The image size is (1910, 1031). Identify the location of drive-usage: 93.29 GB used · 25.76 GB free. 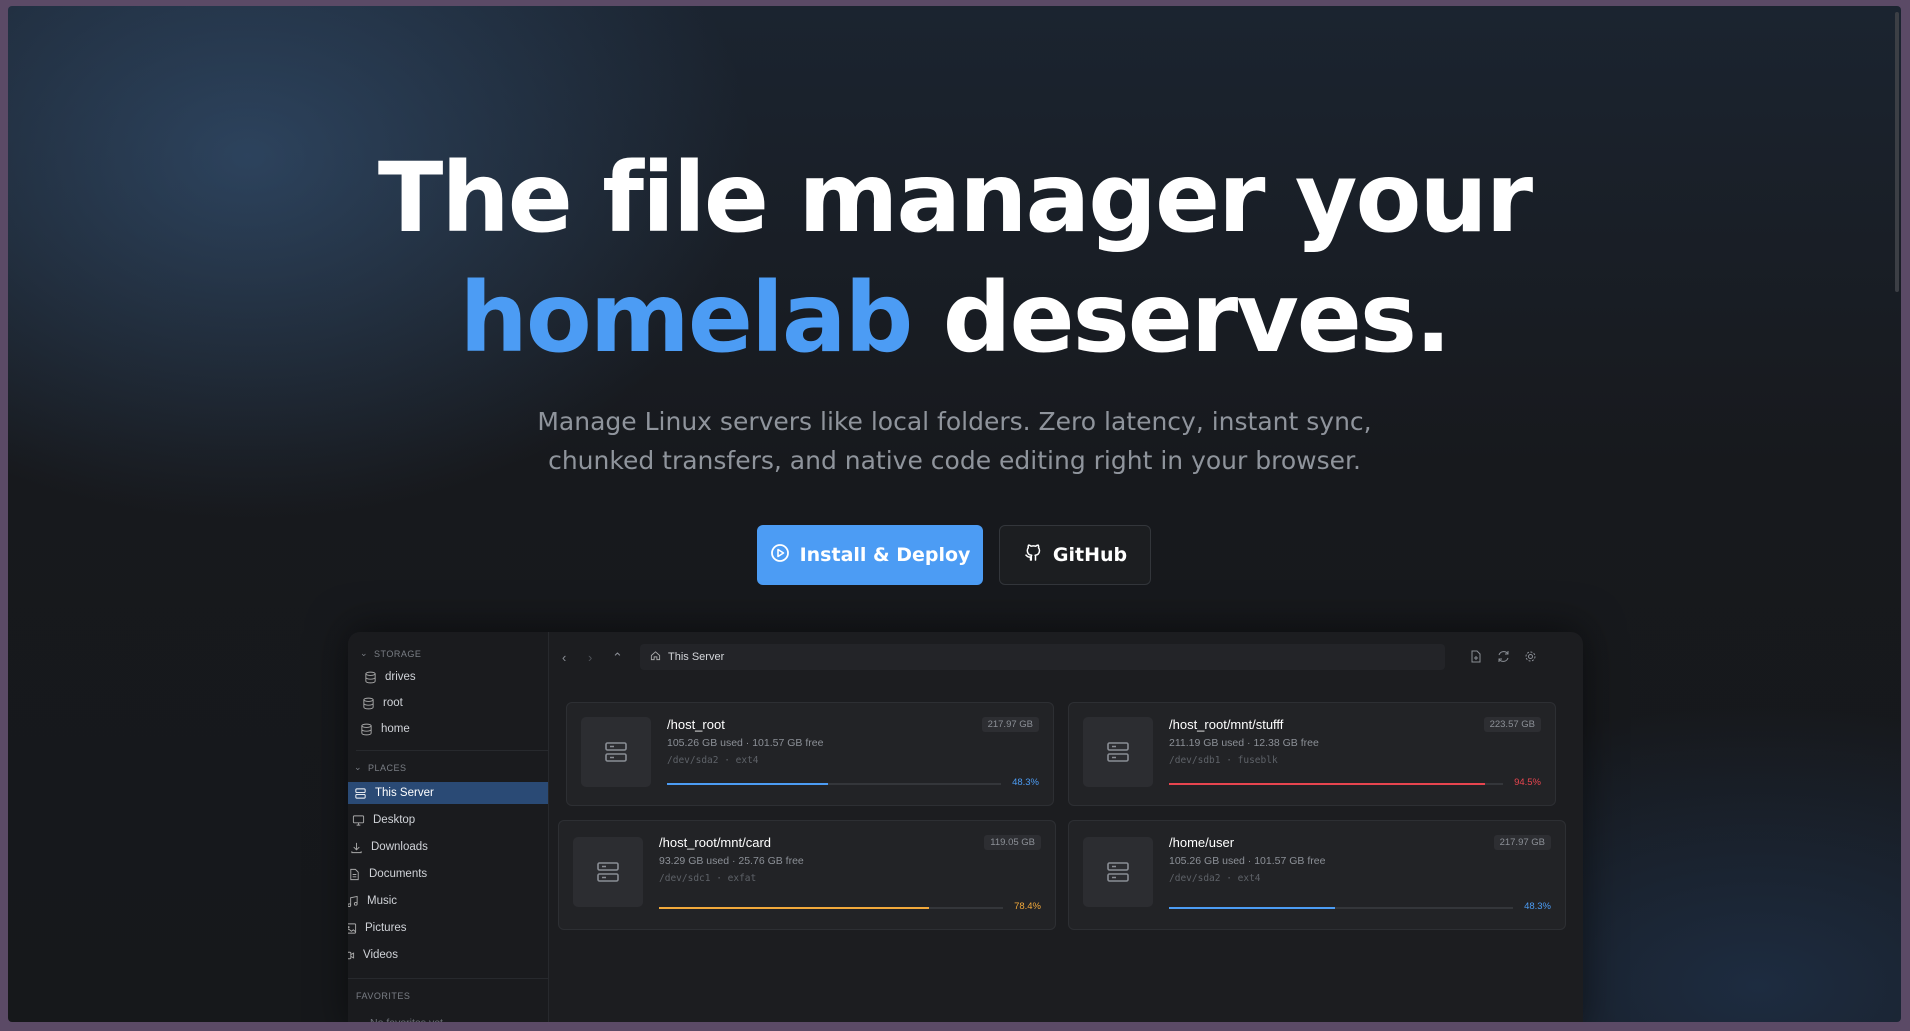
(731, 861).